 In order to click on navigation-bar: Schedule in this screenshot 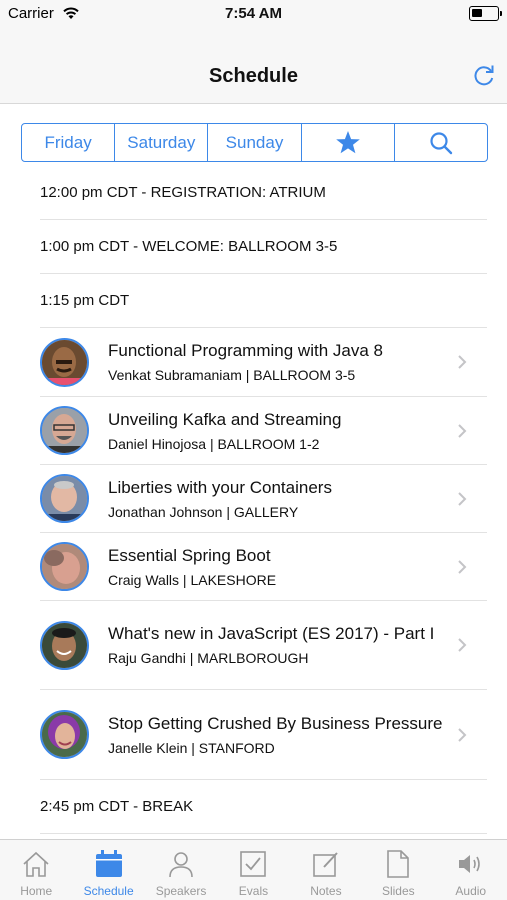, I will do `click(253, 66)`.